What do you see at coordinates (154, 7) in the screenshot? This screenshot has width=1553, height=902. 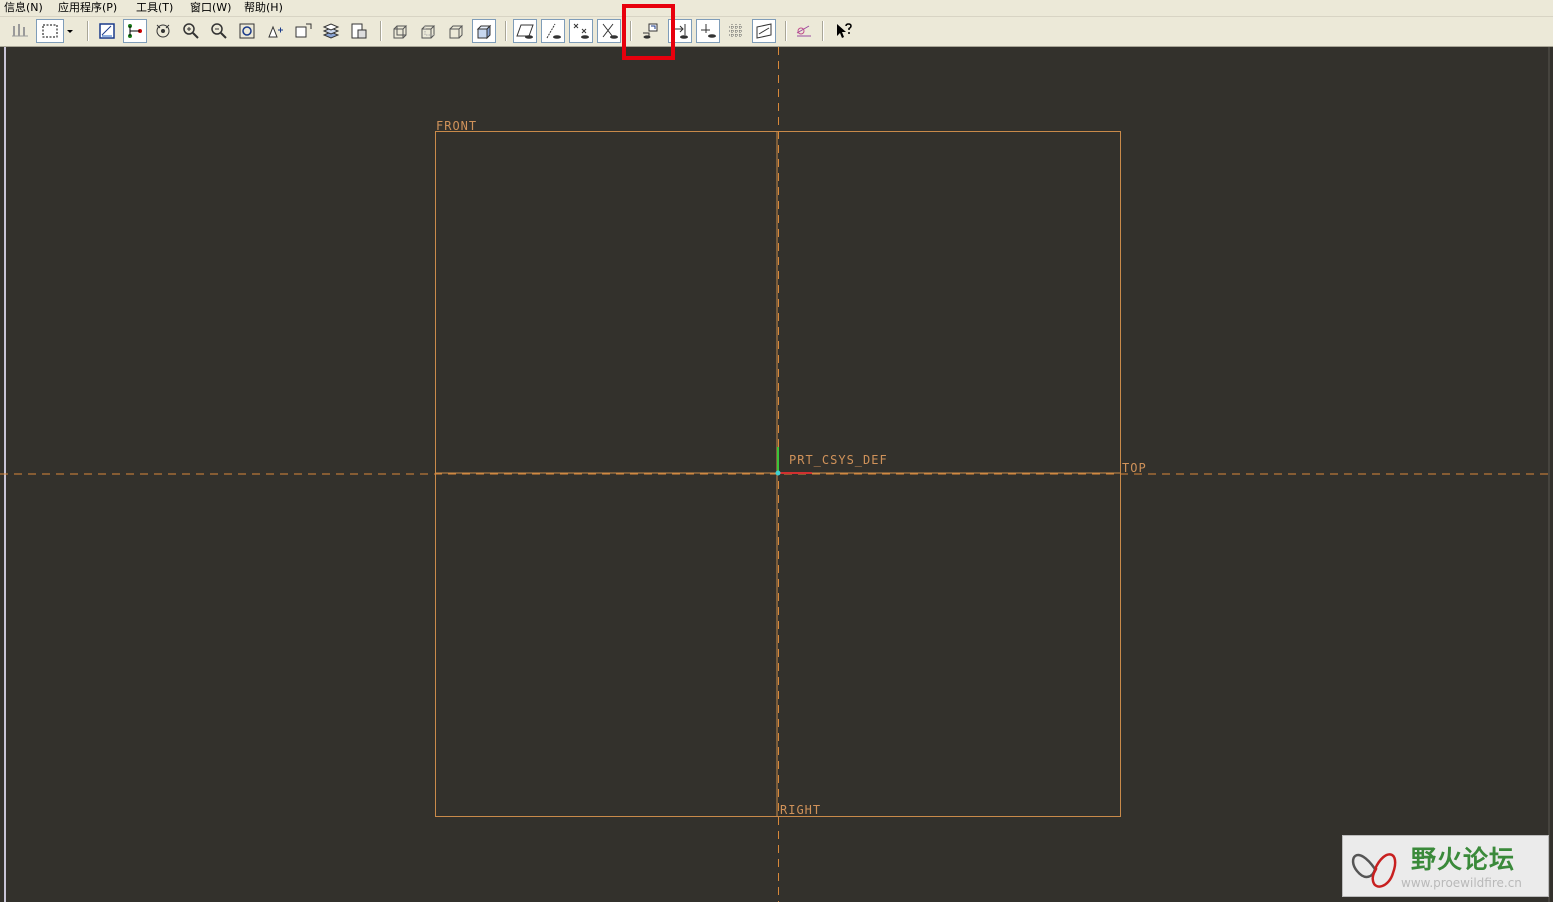 I see `menu-tools: 工具(T)` at bounding box center [154, 7].